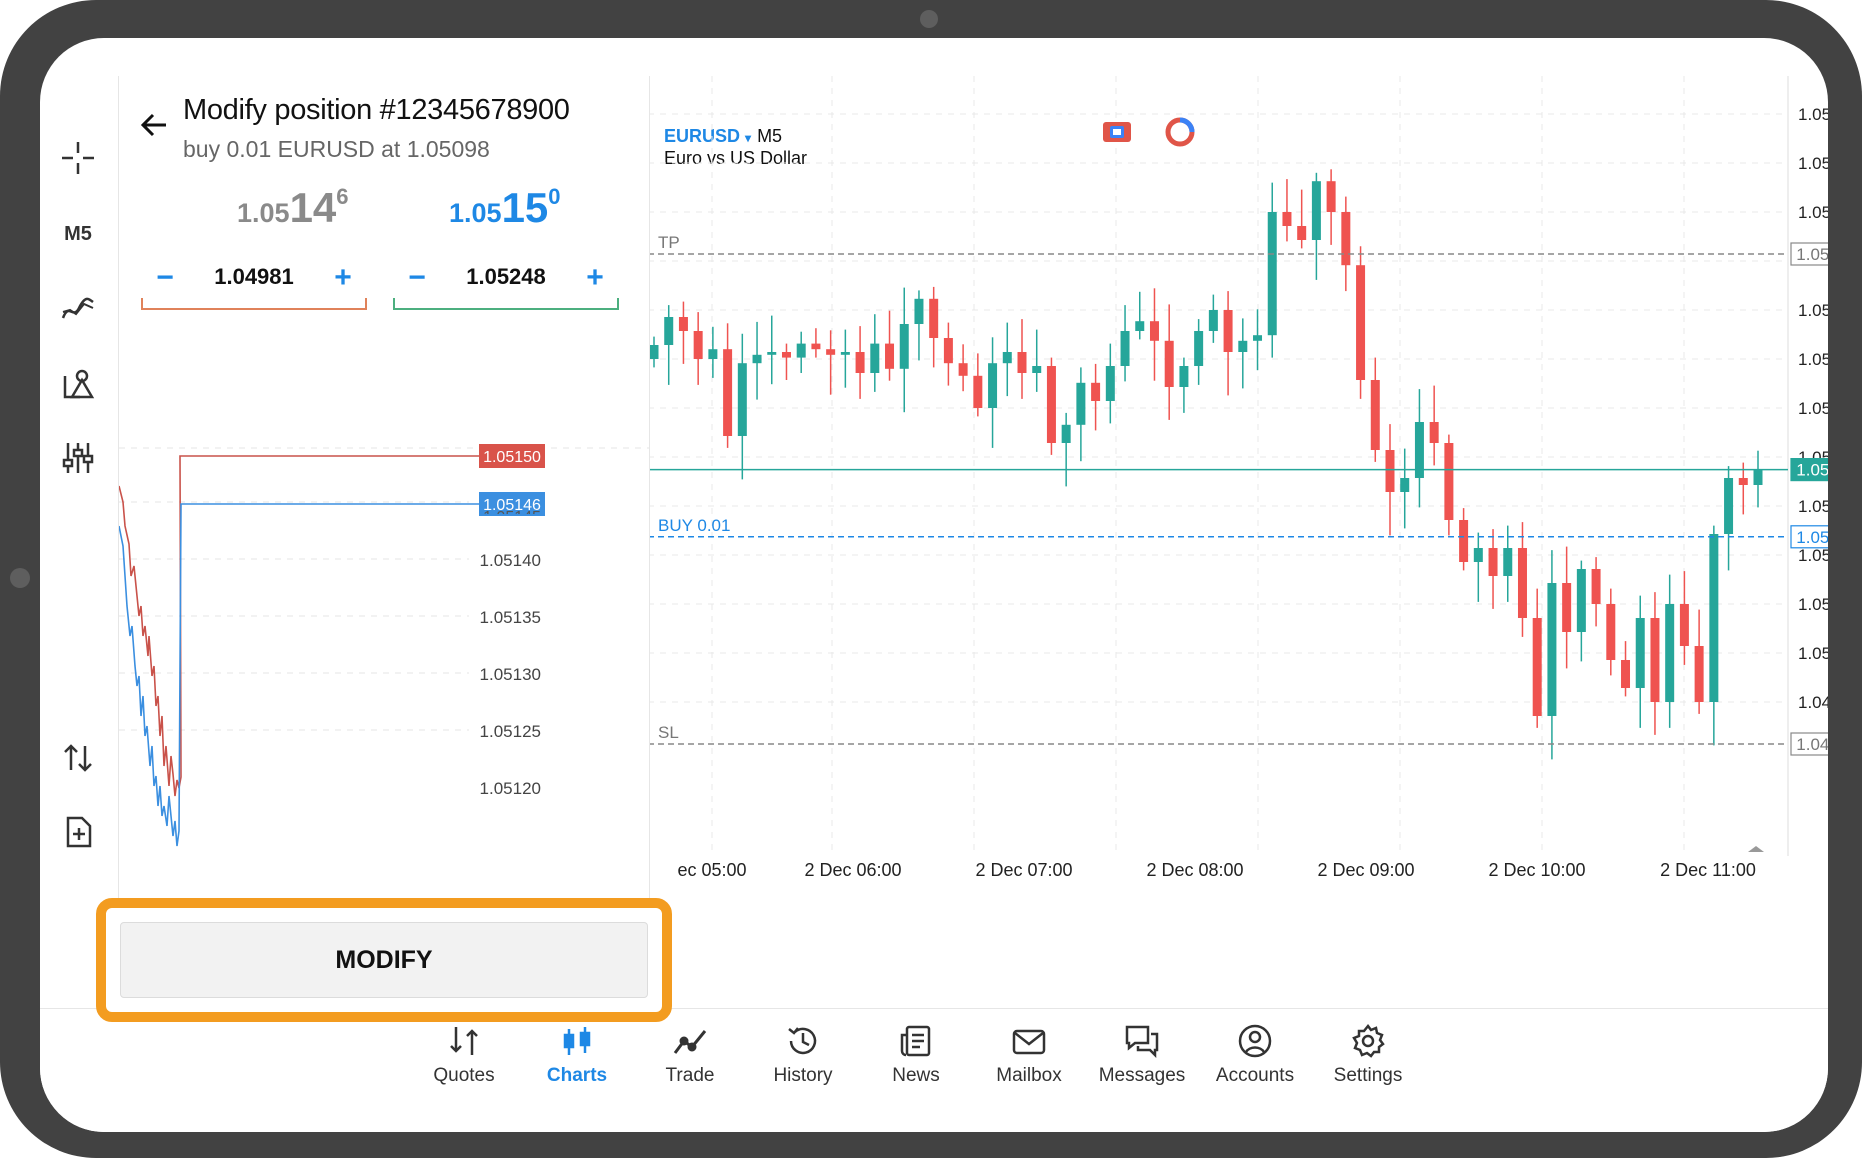 The width and height of the screenshot is (1862, 1158). What do you see at coordinates (1023, 870) in the screenshot?
I see `time-axis-label: 2 Dec 07:00` at bounding box center [1023, 870].